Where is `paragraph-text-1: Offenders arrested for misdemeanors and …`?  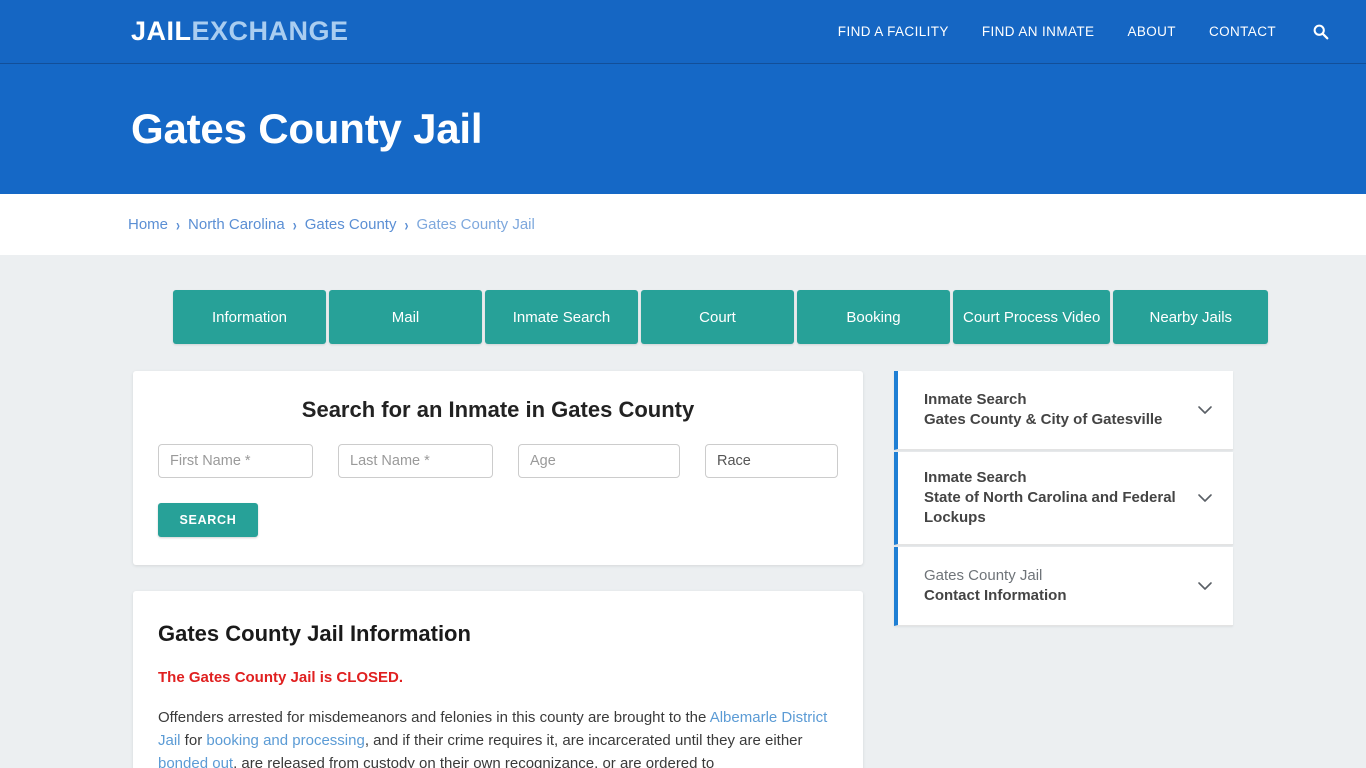
paragraph-text-1: Offenders arrested for misdemeanors and … is located at coordinates (434, 717).